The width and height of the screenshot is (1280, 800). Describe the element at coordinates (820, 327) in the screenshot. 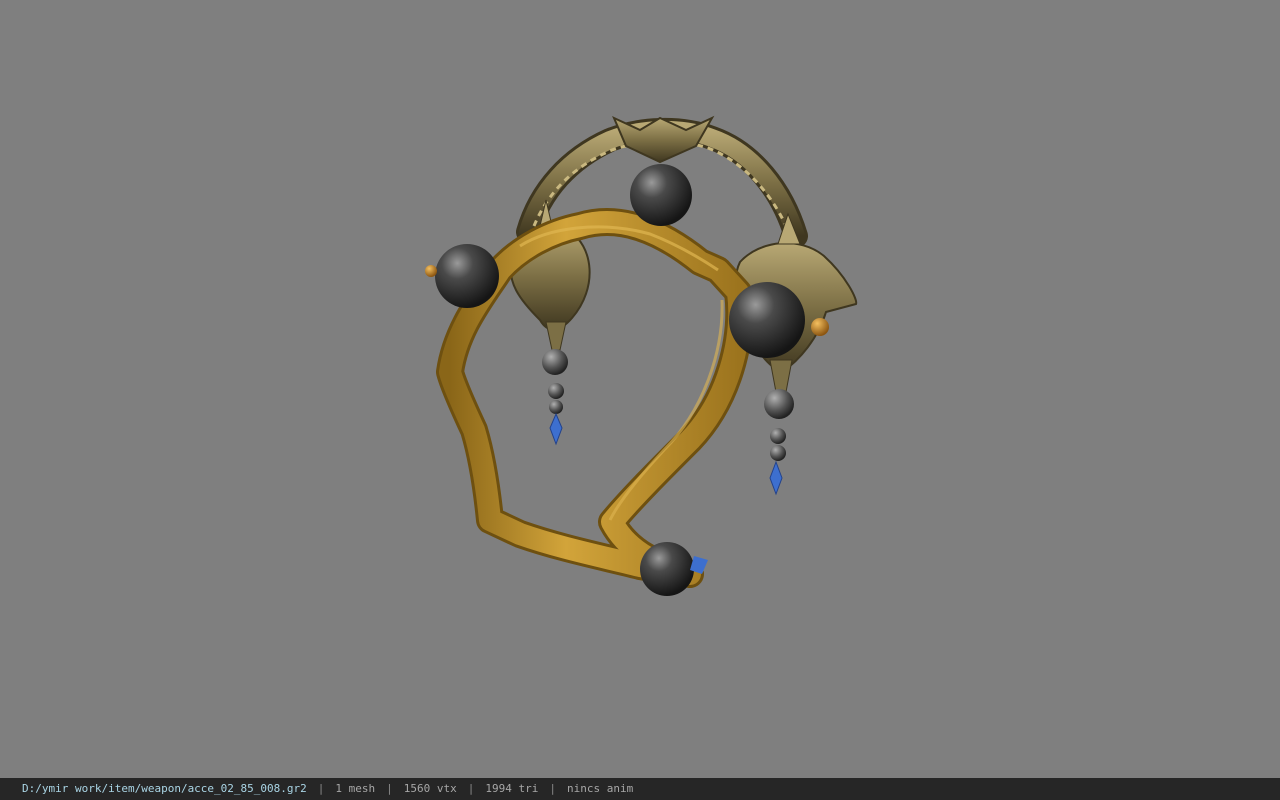

I see `gold-bead-right` at that location.